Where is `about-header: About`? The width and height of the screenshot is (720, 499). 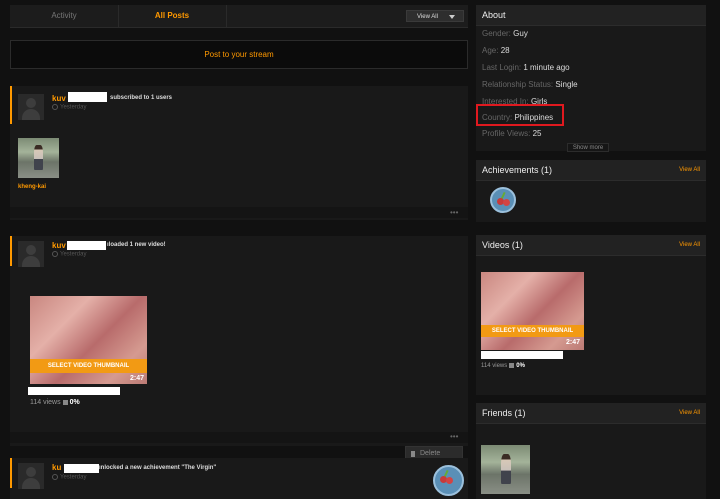 about-header: About is located at coordinates (591, 15).